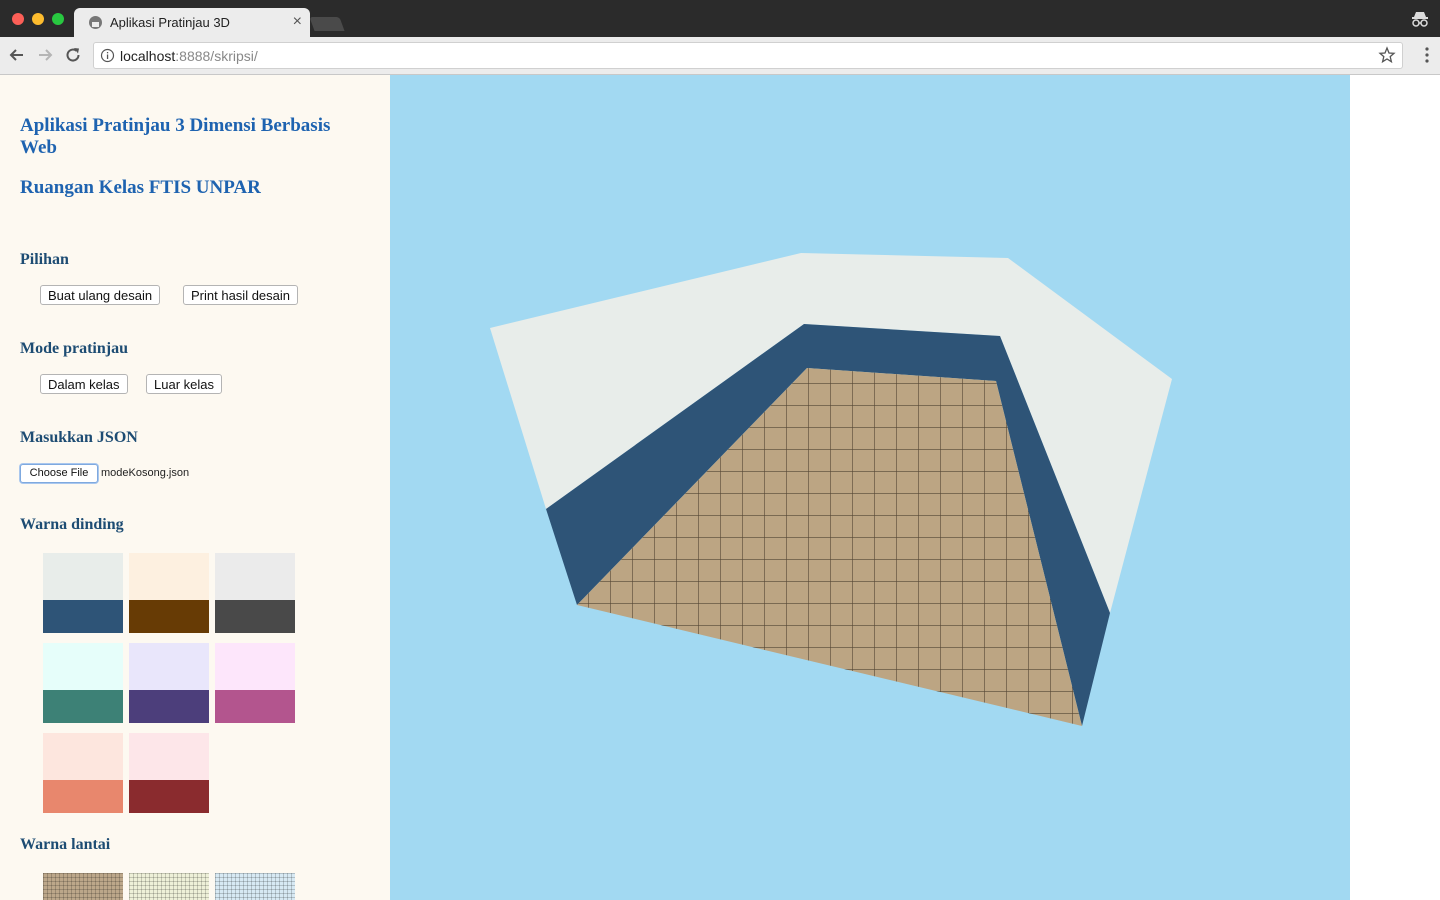 This screenshot has width=1440, height=900. I want to click on default-page-icon, so click(95, 22).